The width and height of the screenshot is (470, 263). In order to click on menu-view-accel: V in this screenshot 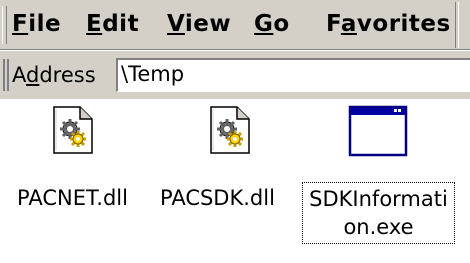, I will do `click(176, 24)`.